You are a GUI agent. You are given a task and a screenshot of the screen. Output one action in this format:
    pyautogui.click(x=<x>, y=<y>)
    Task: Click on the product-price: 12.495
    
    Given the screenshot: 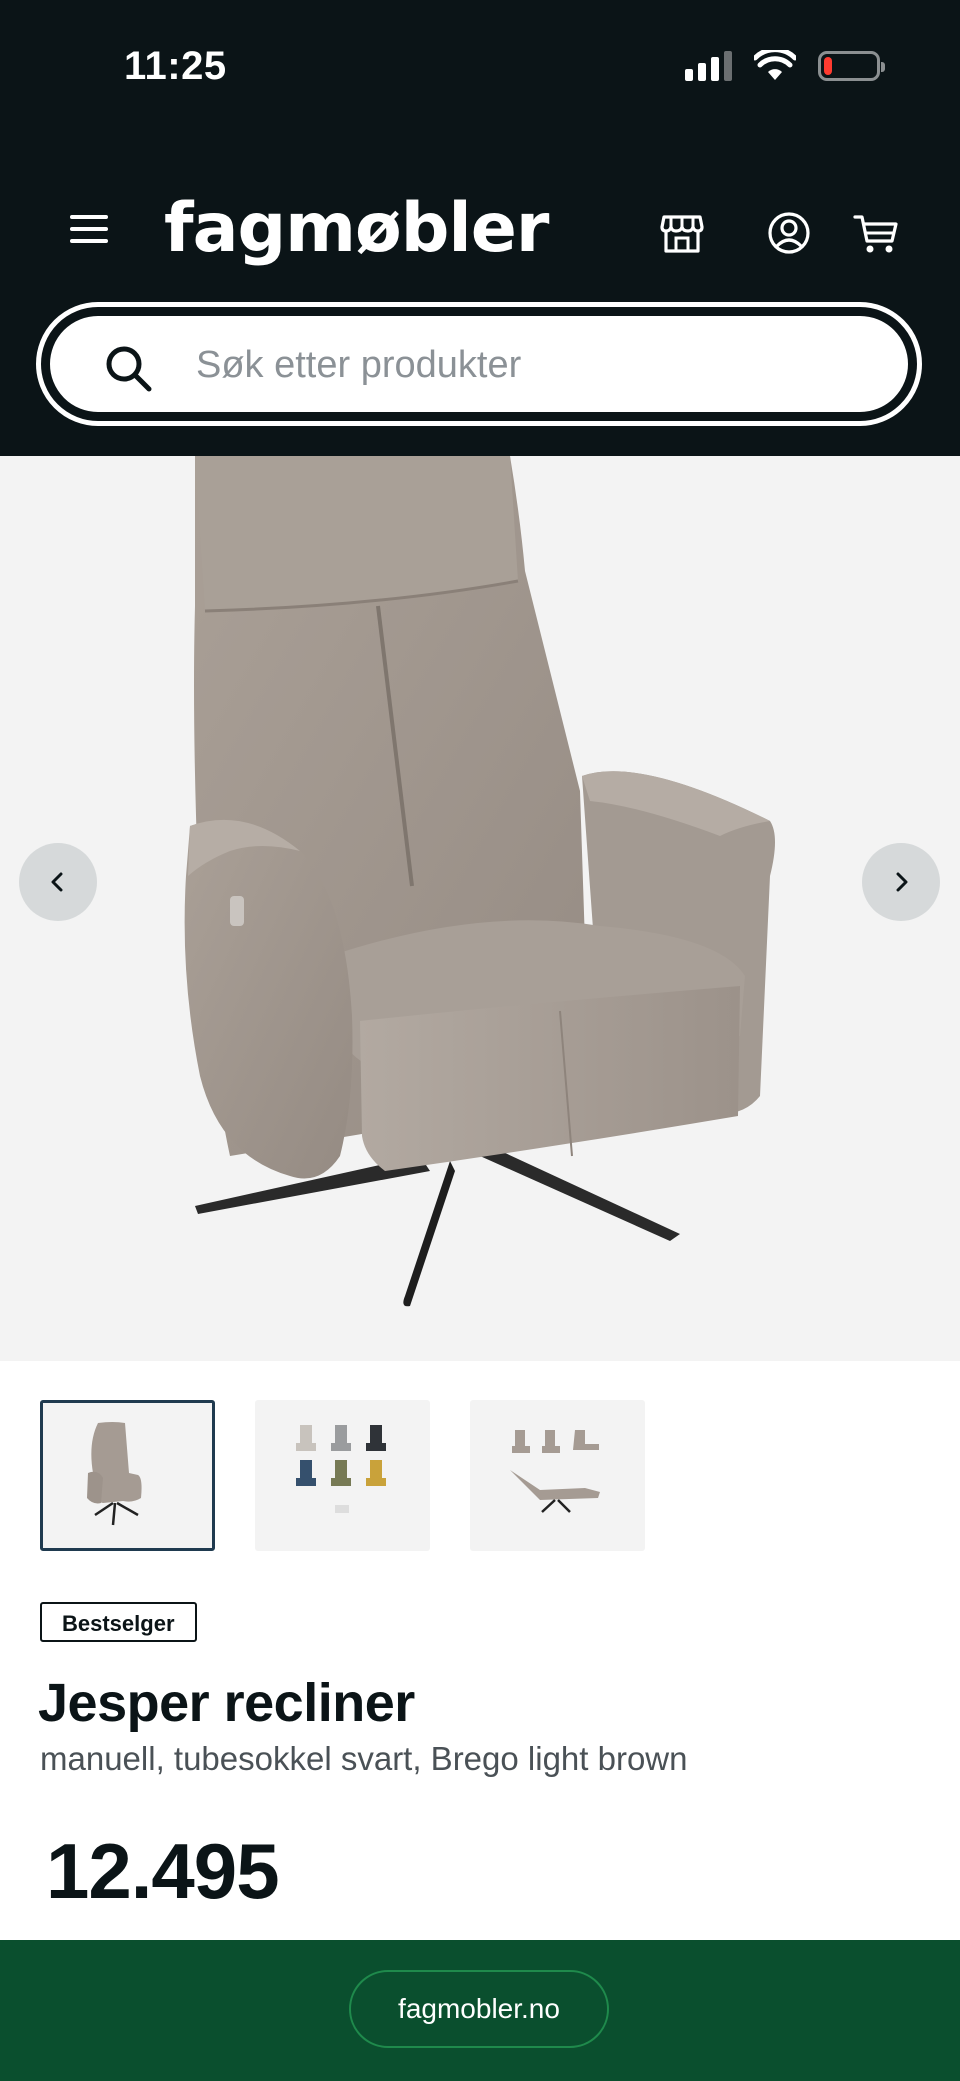 What is the action you would take?
    pyautogui.click(x=163, y=1871)
    